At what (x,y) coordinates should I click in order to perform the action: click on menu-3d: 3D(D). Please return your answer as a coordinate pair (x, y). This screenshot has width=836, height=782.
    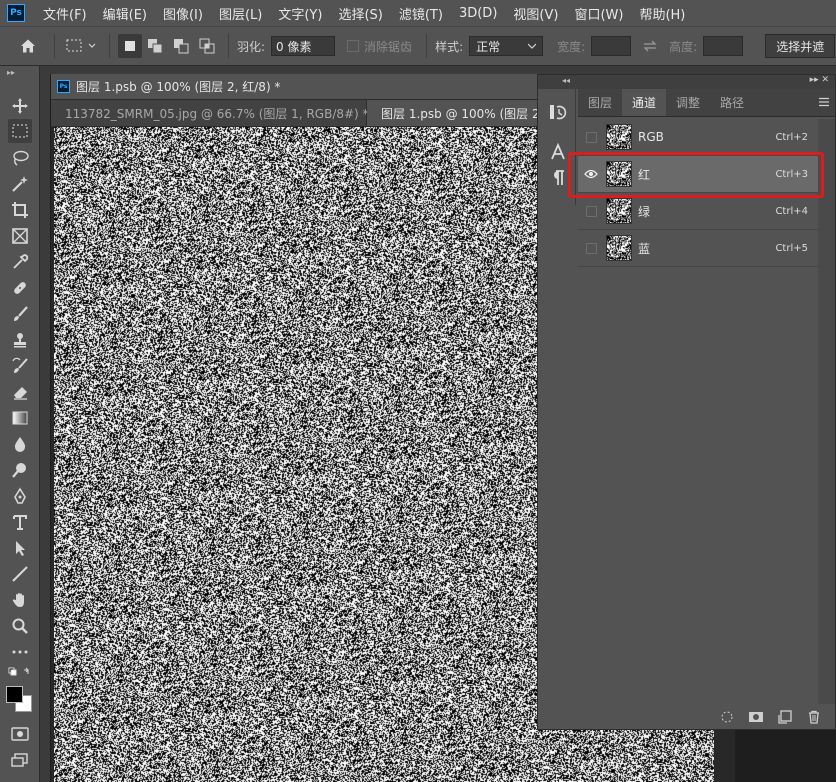
    Looking at the image, I should click on (478, 13).